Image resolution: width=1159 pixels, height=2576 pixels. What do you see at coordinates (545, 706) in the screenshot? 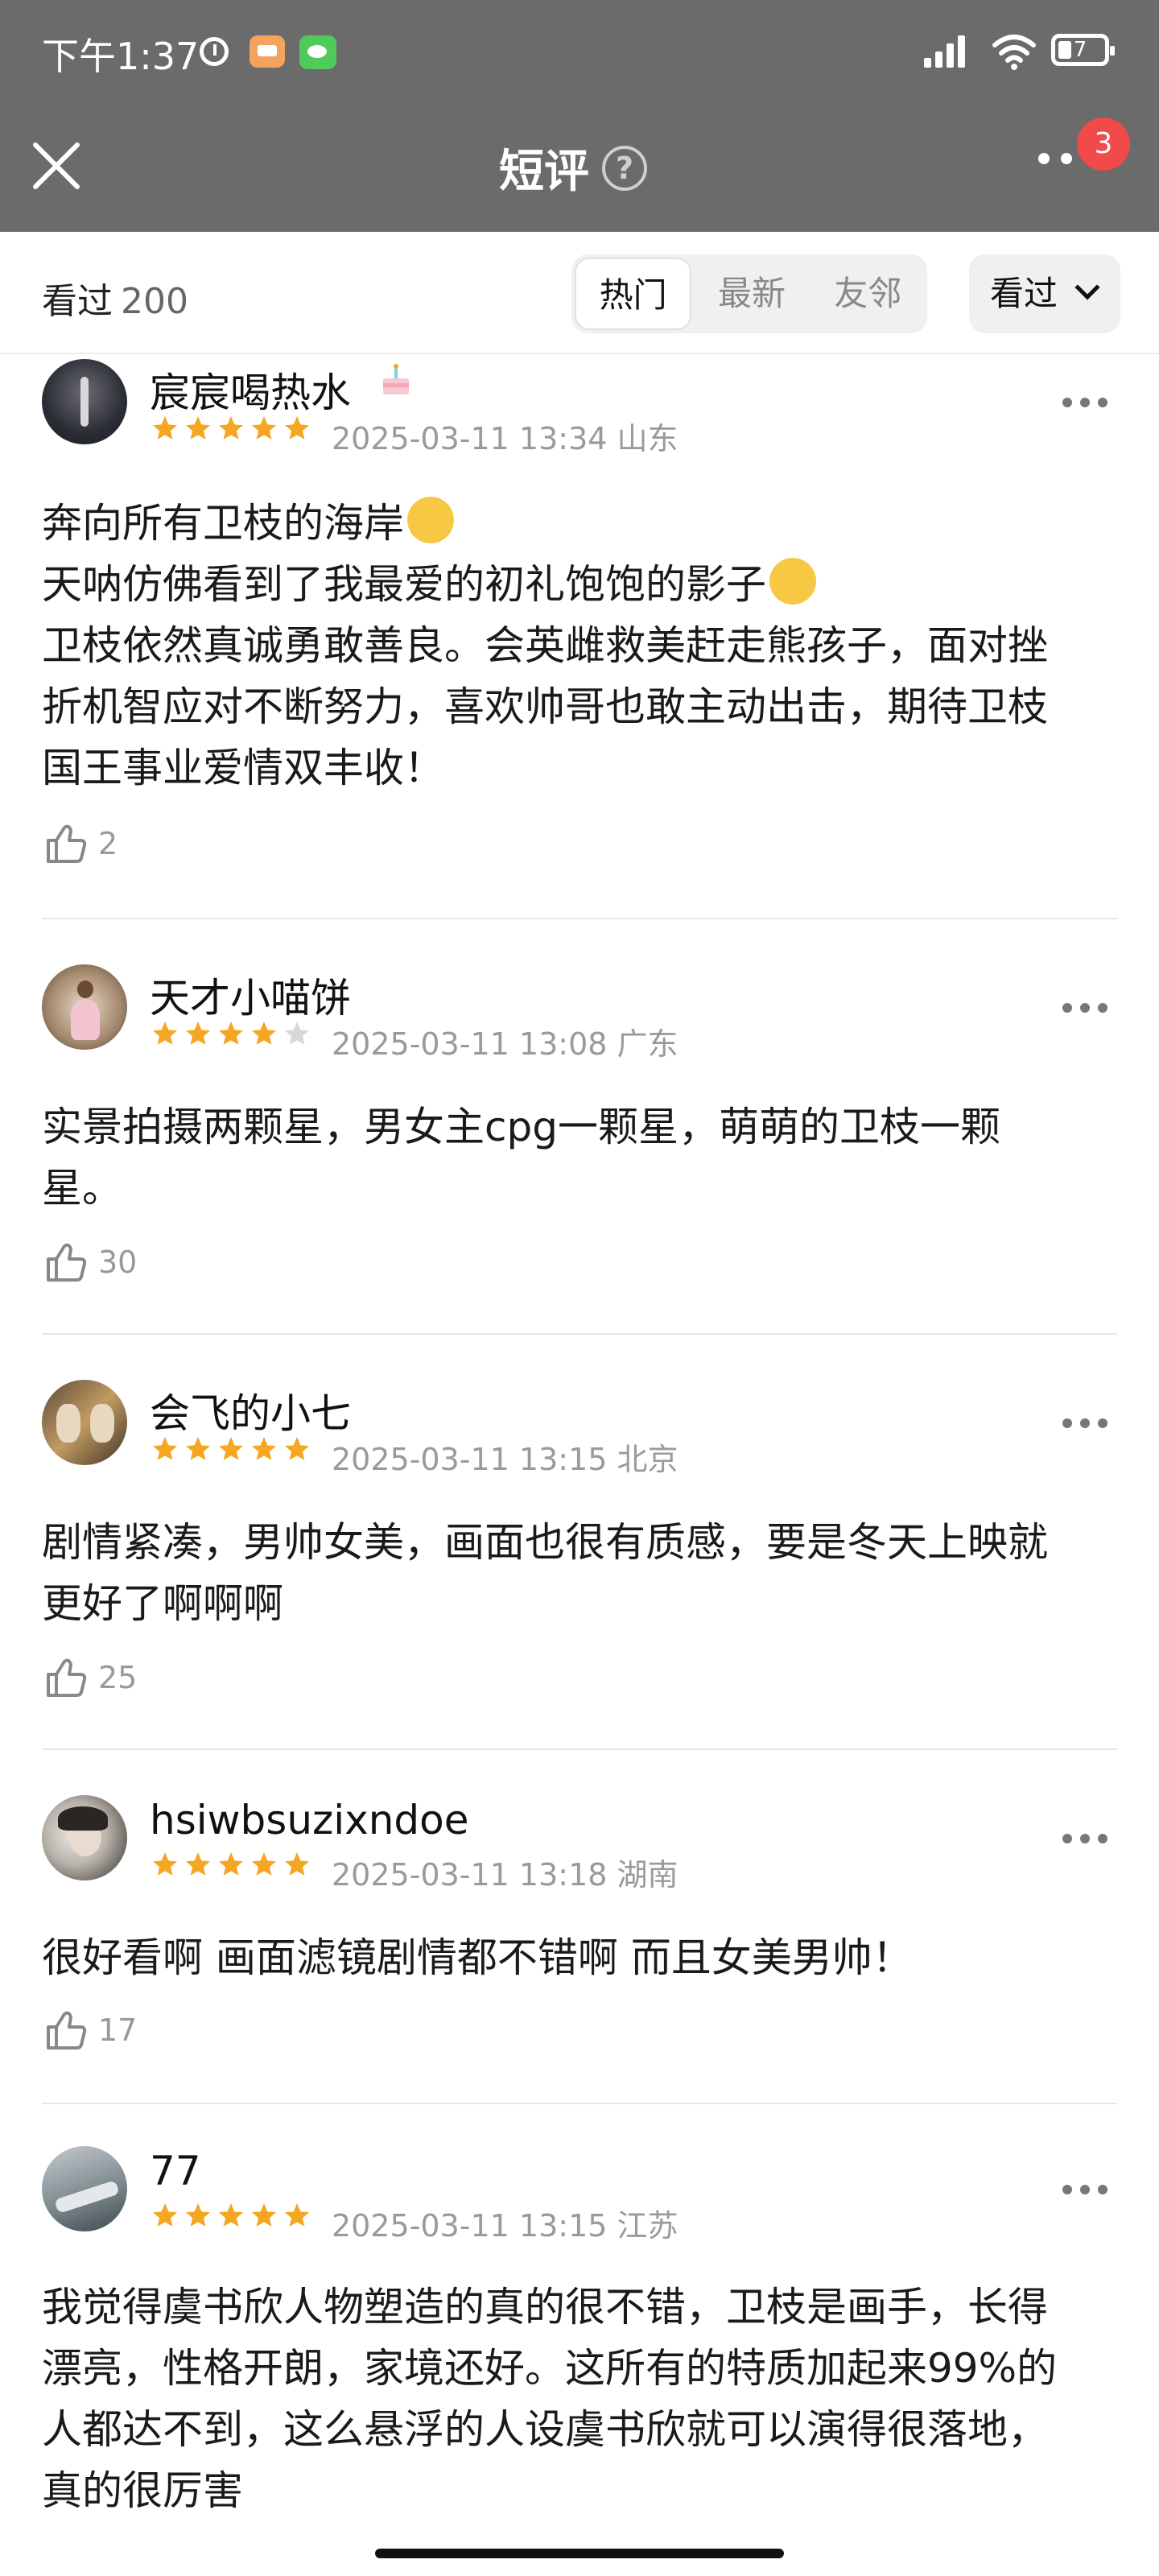
I see `comment-line: 折机智应对不断努力，喜欢帅哥也敢主动出击，期待卫枝` at bounding box center [545, 706].